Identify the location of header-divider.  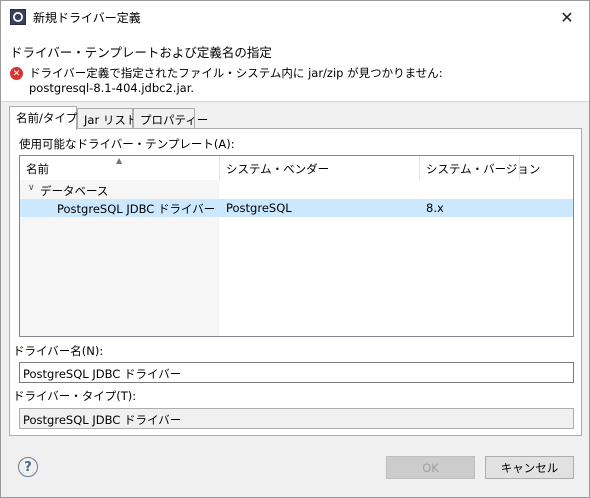
(295, 101).